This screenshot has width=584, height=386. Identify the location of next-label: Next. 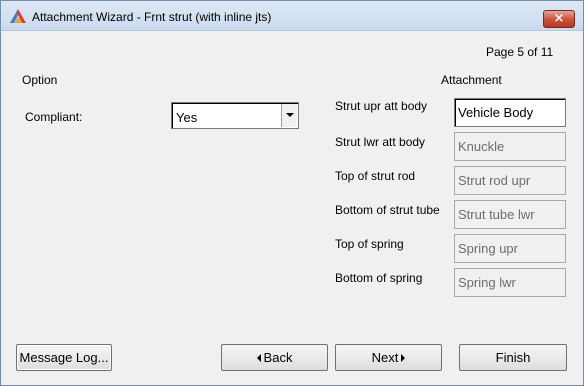
(385, 357).